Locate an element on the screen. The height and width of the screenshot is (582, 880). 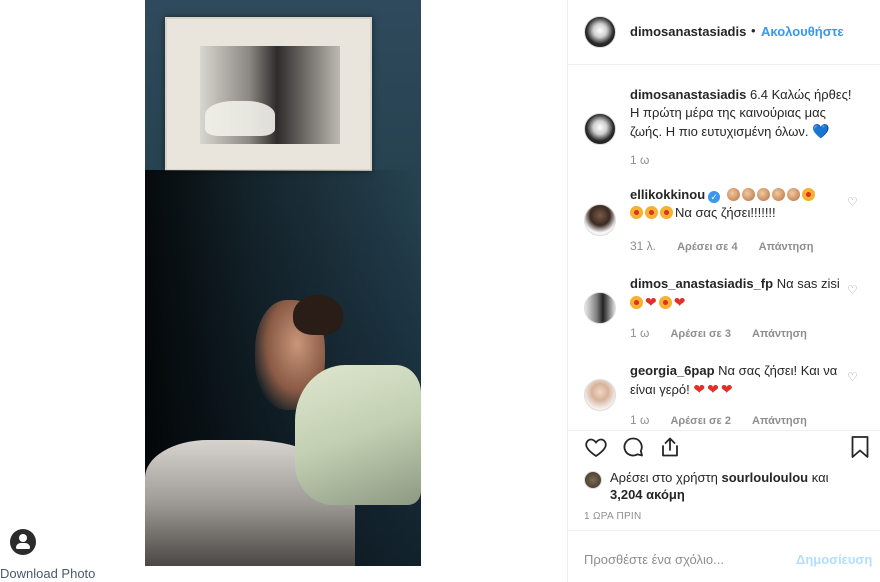
liker-avatar is located at coordinates (593, 480).